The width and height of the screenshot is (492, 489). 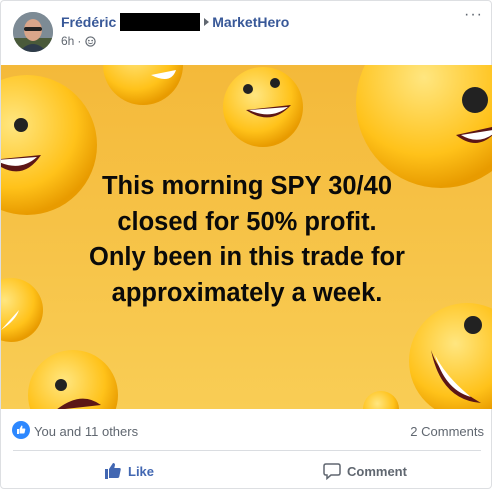 What do you see at coordinates (141, 471) in the screenshot?
I see `like-button-label: Like` at bounding box center [141, 471].